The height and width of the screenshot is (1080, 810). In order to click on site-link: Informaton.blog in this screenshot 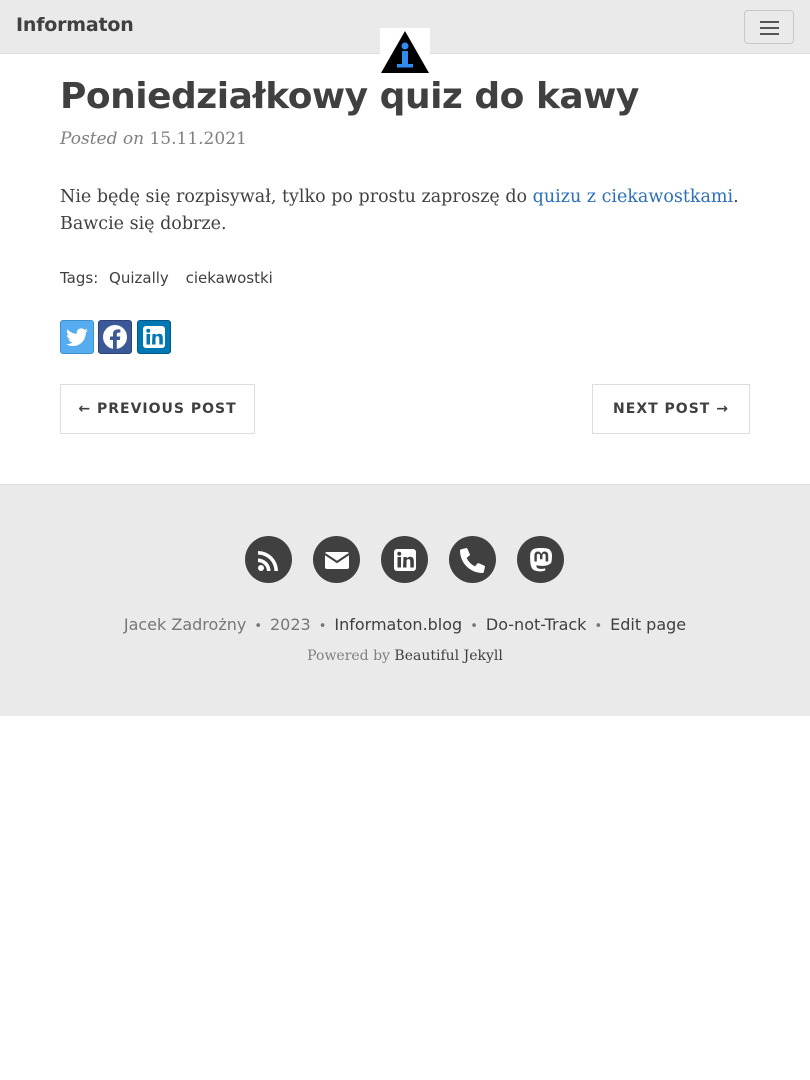, I will do `click(398, 624)`.